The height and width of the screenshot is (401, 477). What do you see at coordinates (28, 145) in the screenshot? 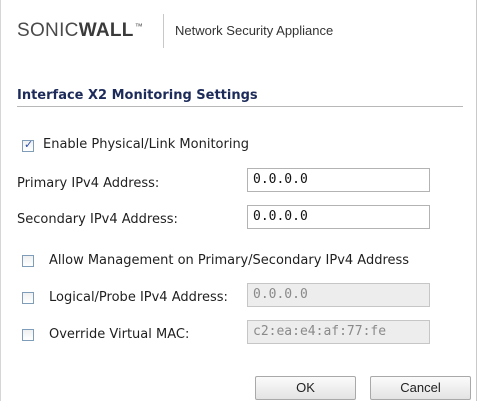
I see `enable-monitoring-checkbox` at bounding box center [28, 145].